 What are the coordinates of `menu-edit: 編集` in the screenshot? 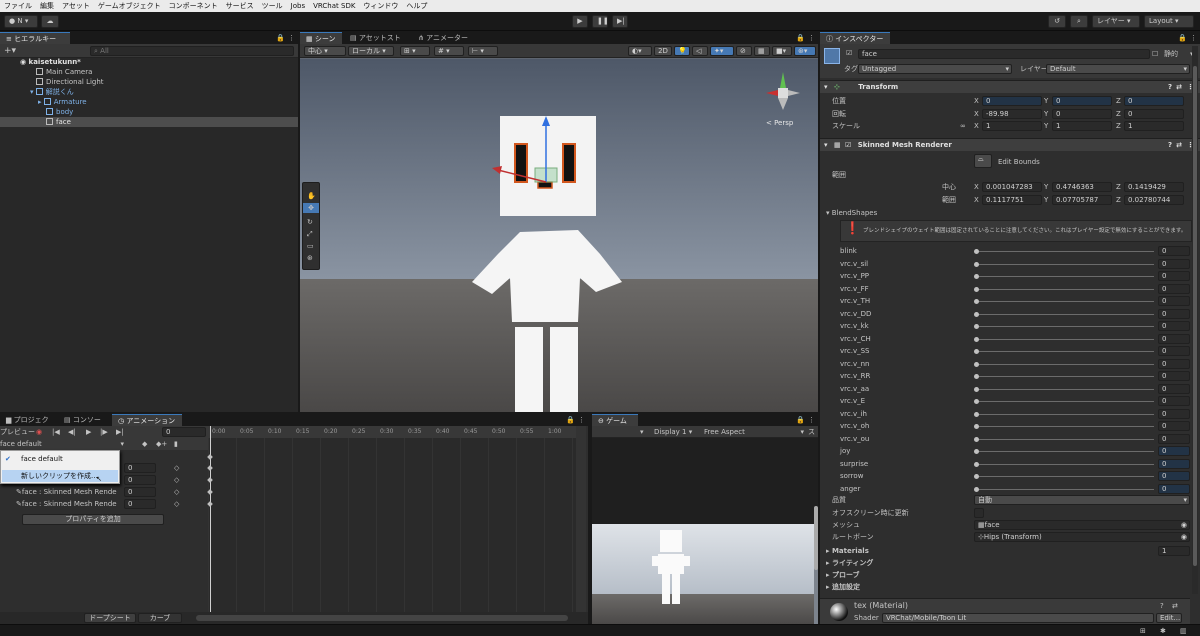 It's located at (47, 6).